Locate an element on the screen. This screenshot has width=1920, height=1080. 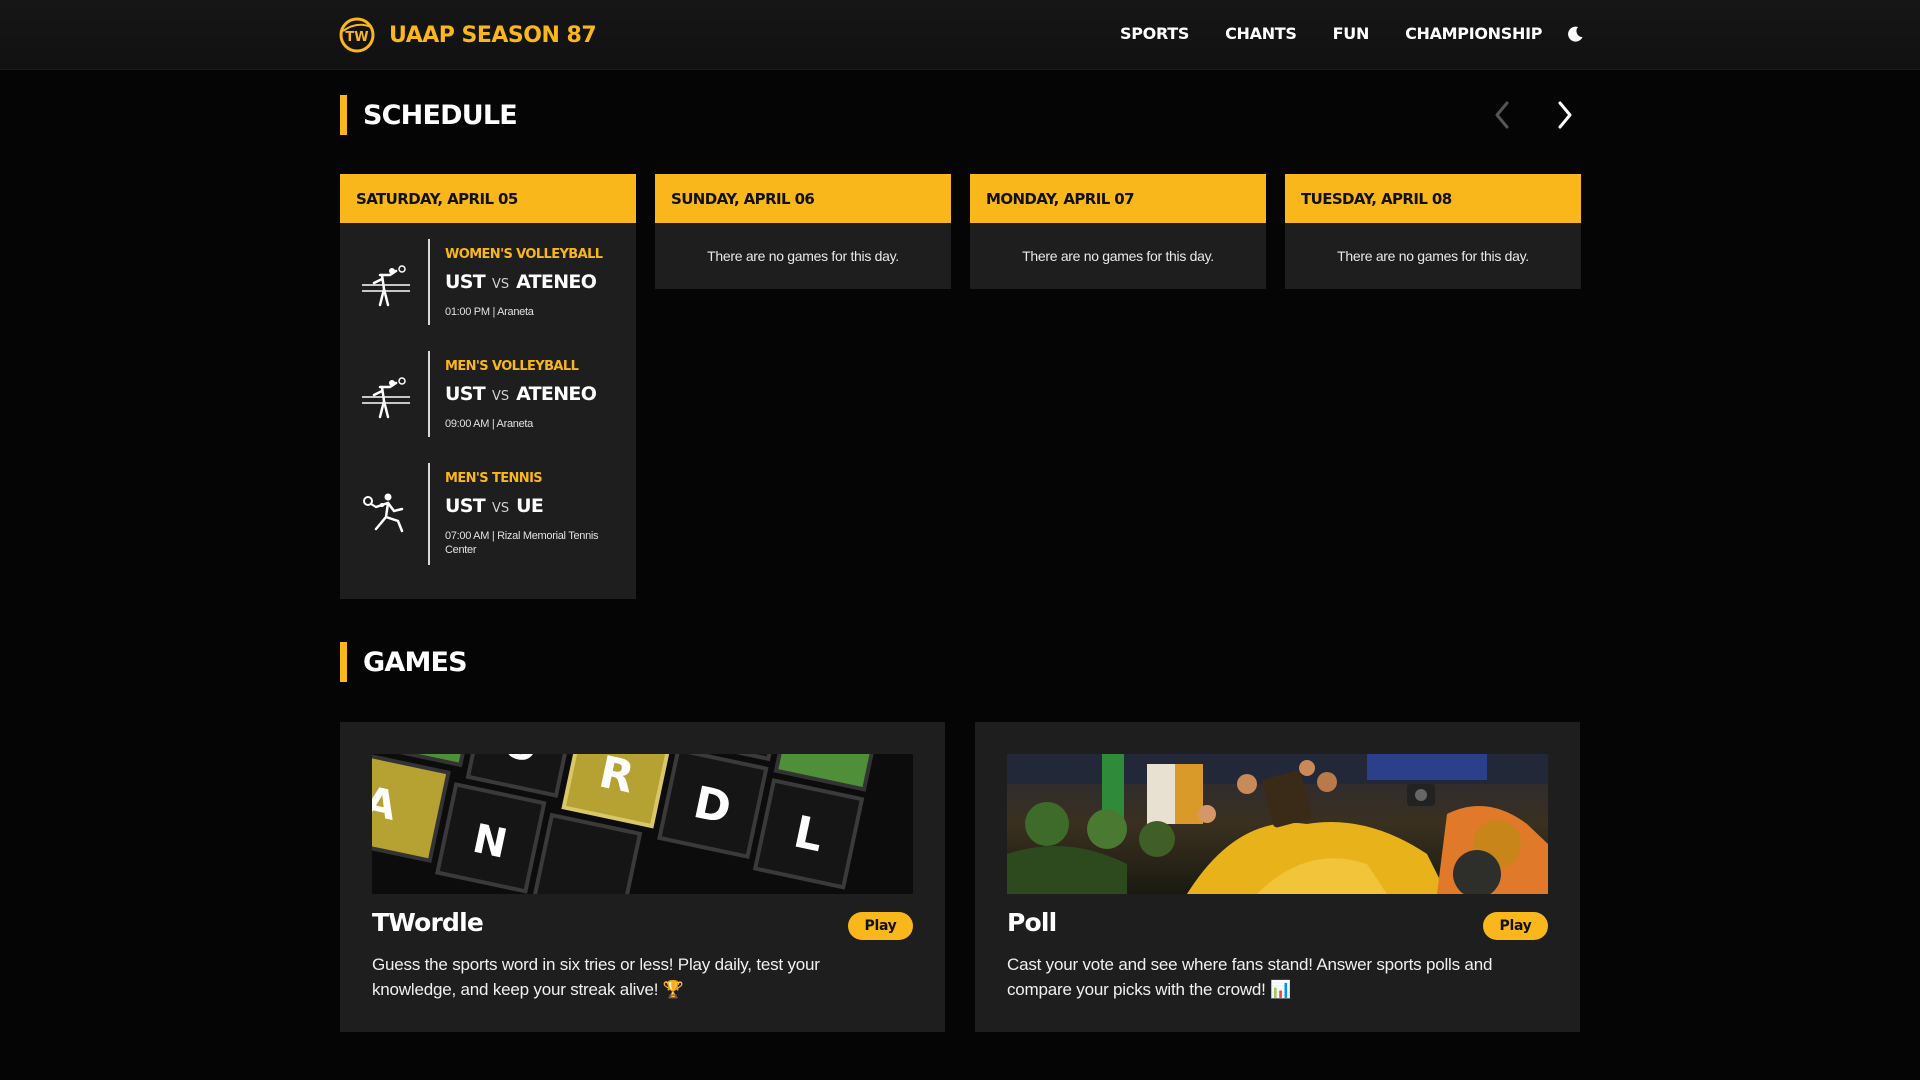
logo-text: TW is located at coordinates (356, 37).